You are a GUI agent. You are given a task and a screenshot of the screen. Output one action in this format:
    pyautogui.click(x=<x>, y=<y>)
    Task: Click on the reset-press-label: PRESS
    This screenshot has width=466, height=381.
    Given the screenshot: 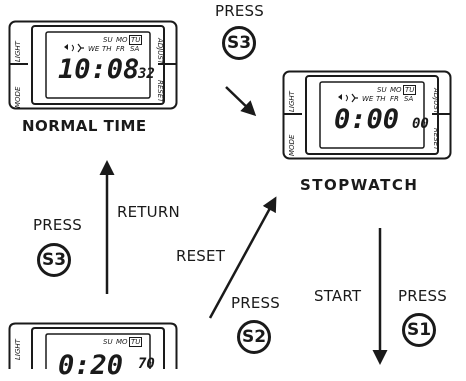 What is the action you would take?
    pyautogui.click(x=255, y=303)
    